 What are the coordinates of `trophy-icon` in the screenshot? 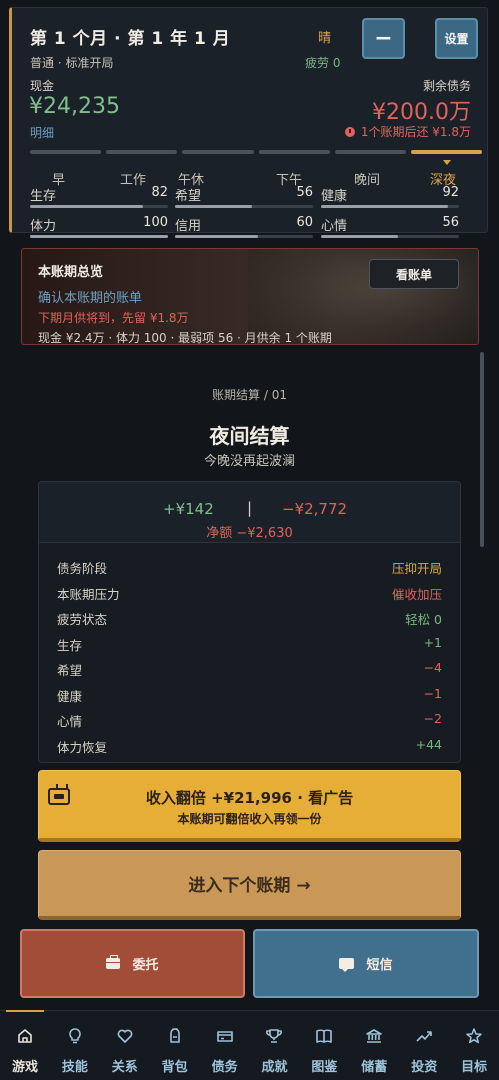 It's located at (274, 1036).